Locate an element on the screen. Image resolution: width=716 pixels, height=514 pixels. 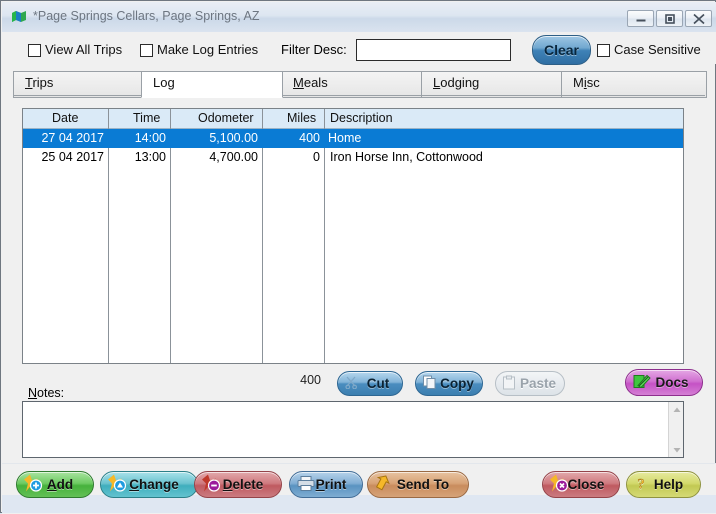
tab-underline is located at coordinates (359, 95).